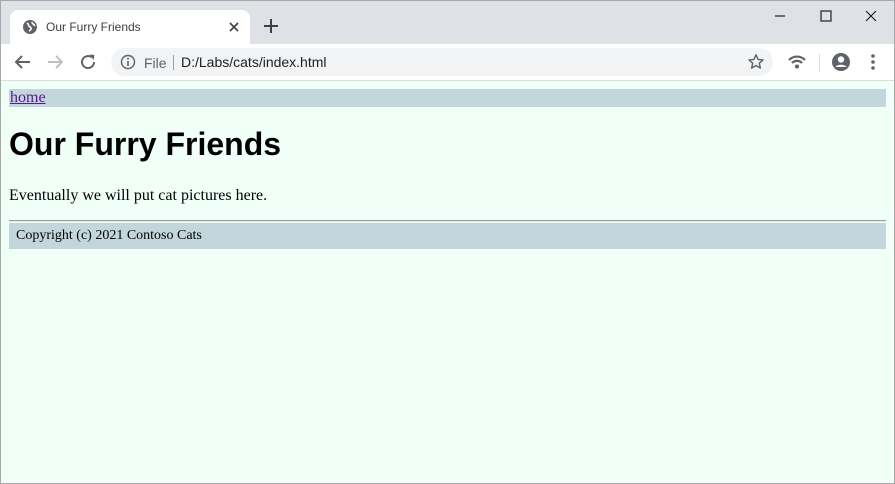 The height and width of the screenshot is (484, 895). Describe the element at coordinates (756, 62) in the screenshot. I see `bookmark-star-icon` at that location.